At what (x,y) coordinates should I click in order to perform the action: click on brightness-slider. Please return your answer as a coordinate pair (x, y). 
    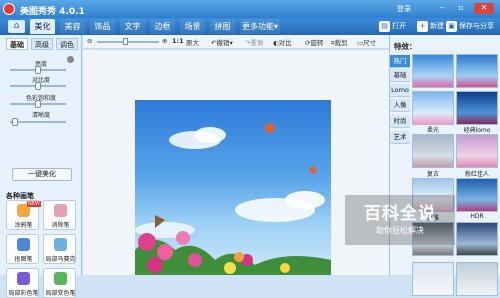
    Looking at the image, I should click on (38, 70).